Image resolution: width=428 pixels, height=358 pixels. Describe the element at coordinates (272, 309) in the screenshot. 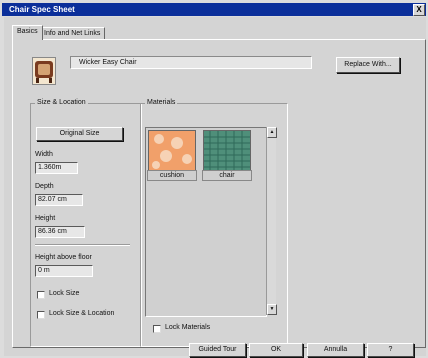

I see `scroll-down-button: ▼` at that location.